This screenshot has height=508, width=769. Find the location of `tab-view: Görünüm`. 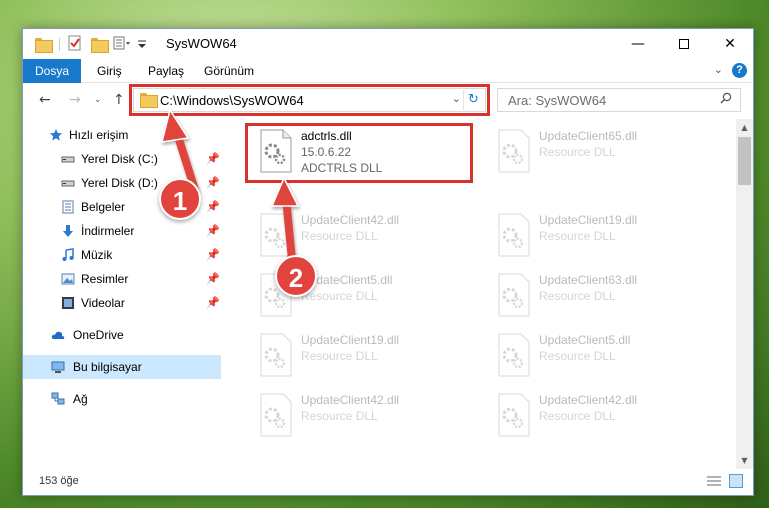

tab-view: Görünüm is located at coordinates (229, 71).